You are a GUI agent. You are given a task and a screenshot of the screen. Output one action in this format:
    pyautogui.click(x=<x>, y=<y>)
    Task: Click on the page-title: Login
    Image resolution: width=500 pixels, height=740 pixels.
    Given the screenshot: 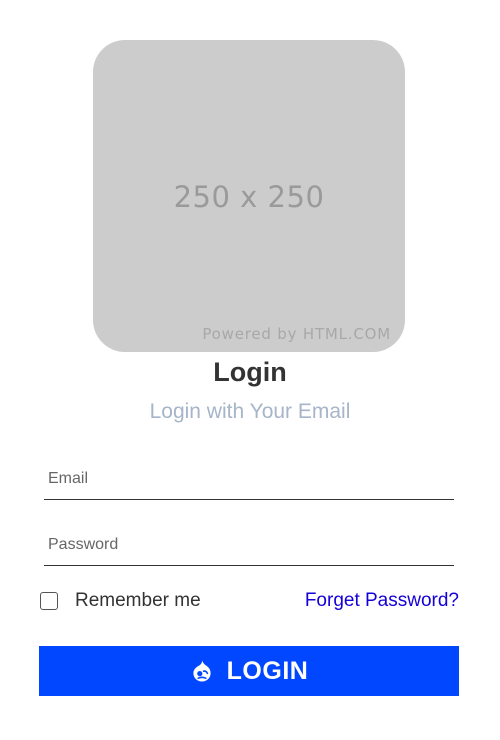 What is the action you would take?
    pyautogui.click(x=250, y=372)
    